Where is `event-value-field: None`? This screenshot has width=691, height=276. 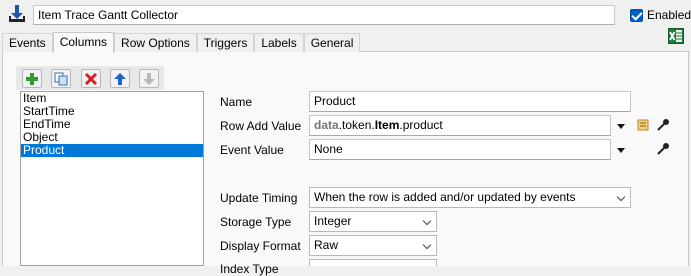 event-value-field: None is located at coordinates (460, 149).